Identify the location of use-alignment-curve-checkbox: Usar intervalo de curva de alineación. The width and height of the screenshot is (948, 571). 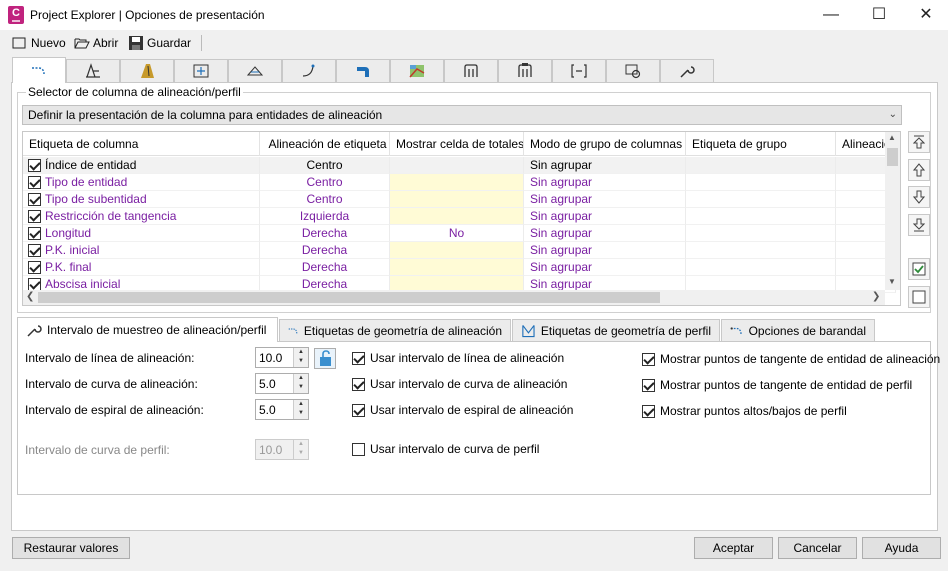
(459, 384).